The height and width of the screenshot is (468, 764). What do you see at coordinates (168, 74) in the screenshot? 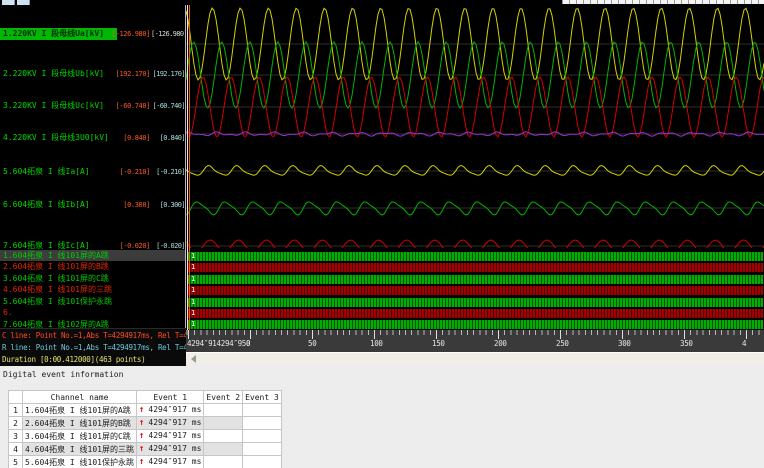
I see `r-cursor-value: [192.170]` at bounding box center [168, 74].